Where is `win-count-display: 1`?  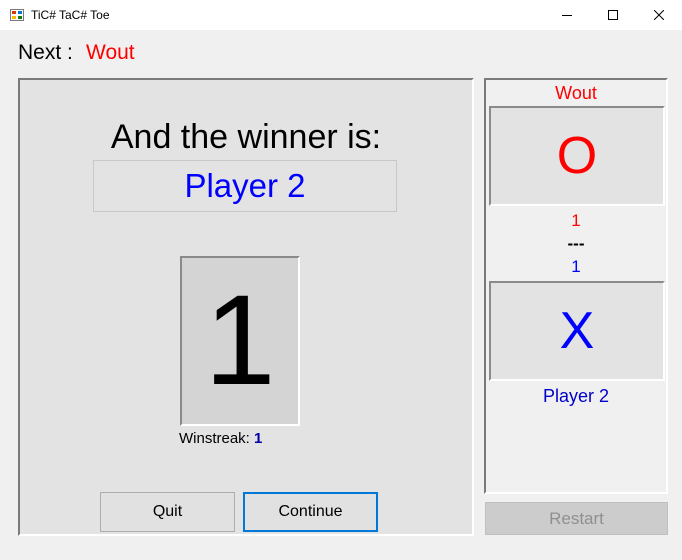
win-count-display: 1 is located at coordinates (240, 341).